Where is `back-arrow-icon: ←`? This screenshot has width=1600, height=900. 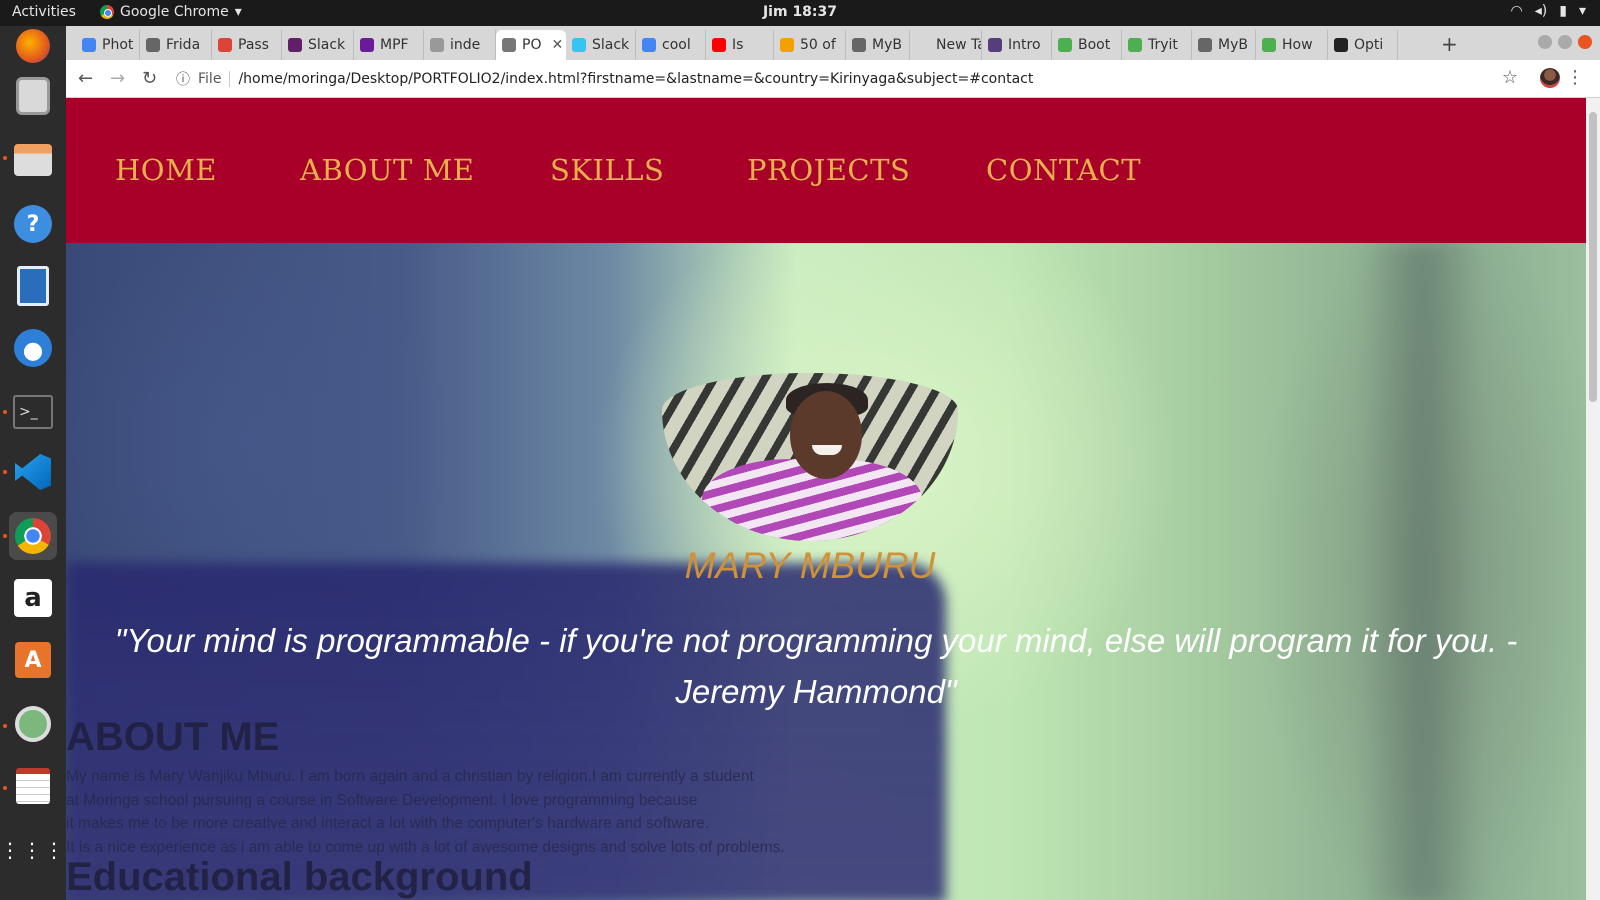
back-arrow-icon: ← is located at coordinates (85, 78).